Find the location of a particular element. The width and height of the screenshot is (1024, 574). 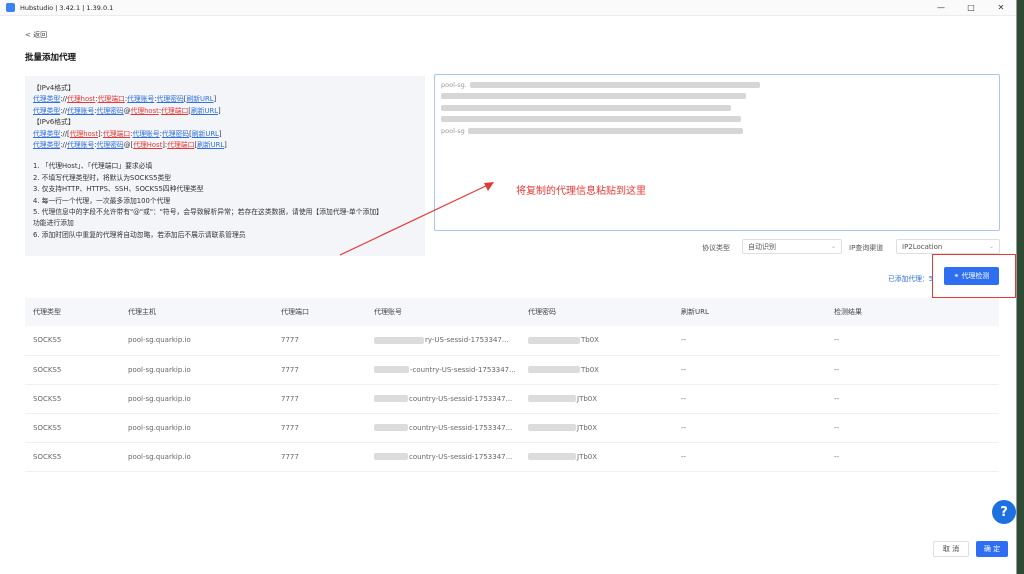

ipv6-format-line-2: 代理类型://代理账号:代理密码@[代理Host]:代理端口[刷新URL] is located at coordinates (130, 145).